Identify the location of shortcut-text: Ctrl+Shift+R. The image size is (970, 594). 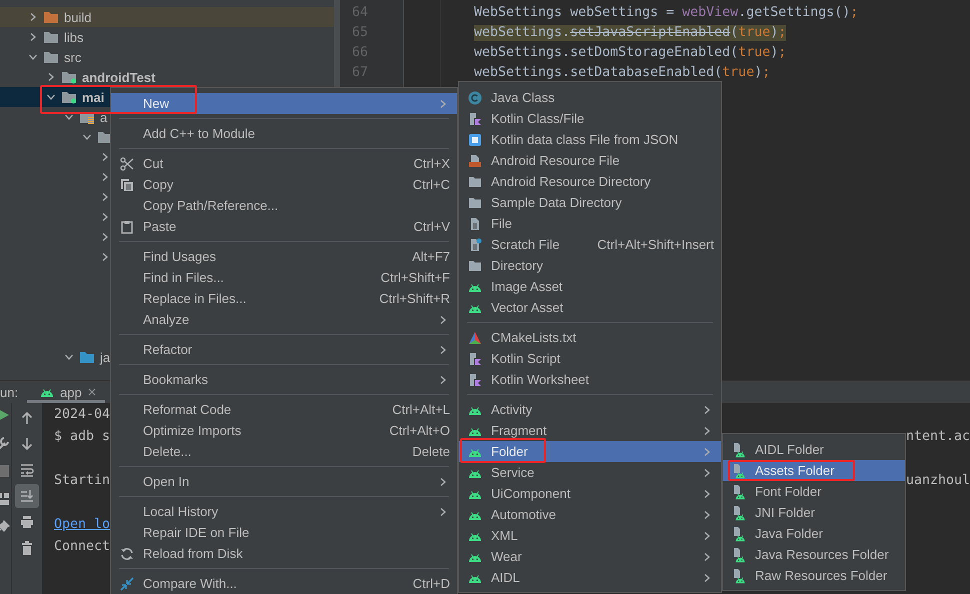
(414, 298).